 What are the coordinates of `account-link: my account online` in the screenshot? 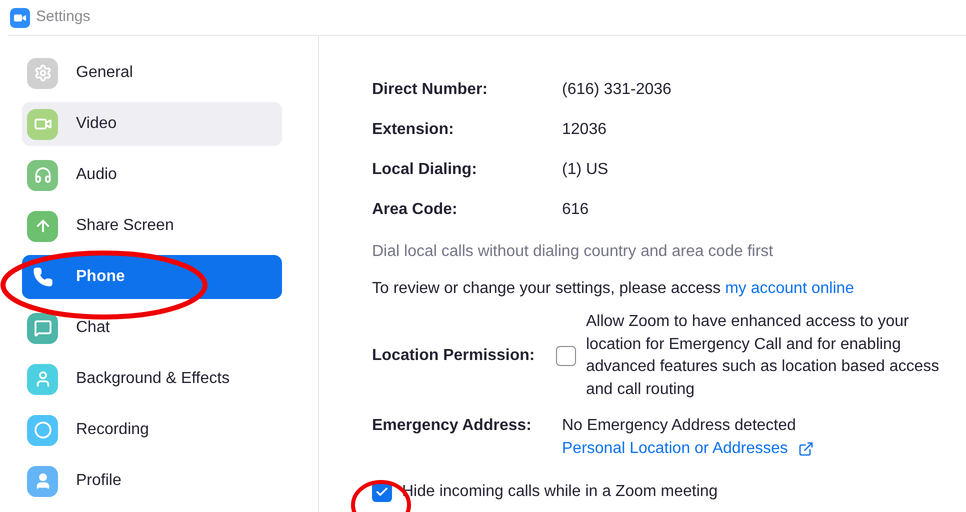 It's located at (789, 288).